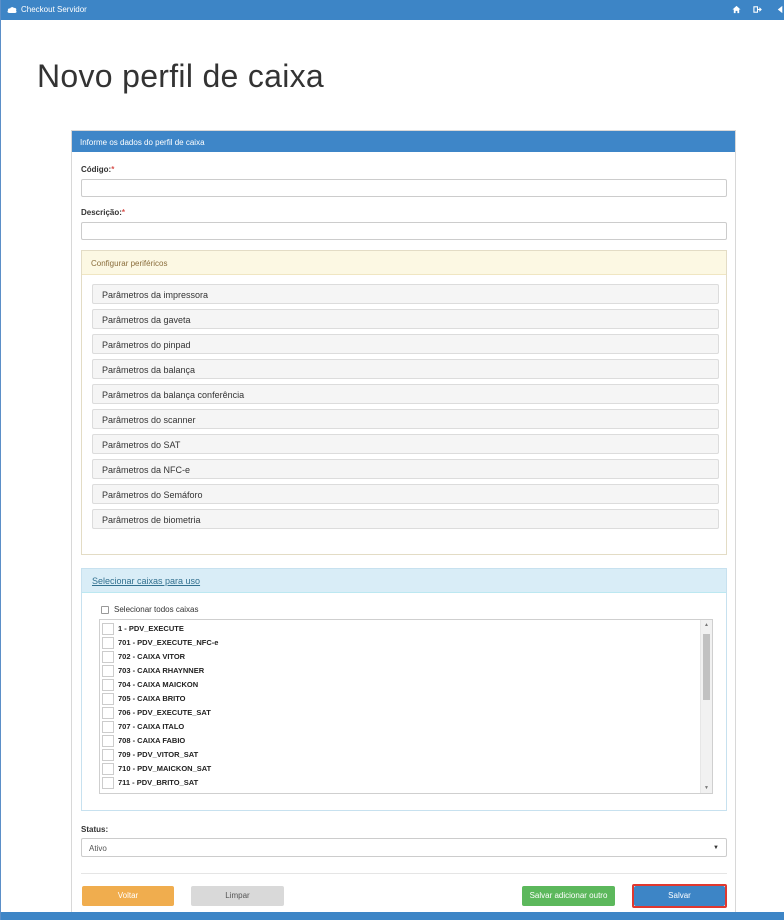  Describe the element at coordinates (780, 10) in the screenshot. I see `back-icon` at that location.